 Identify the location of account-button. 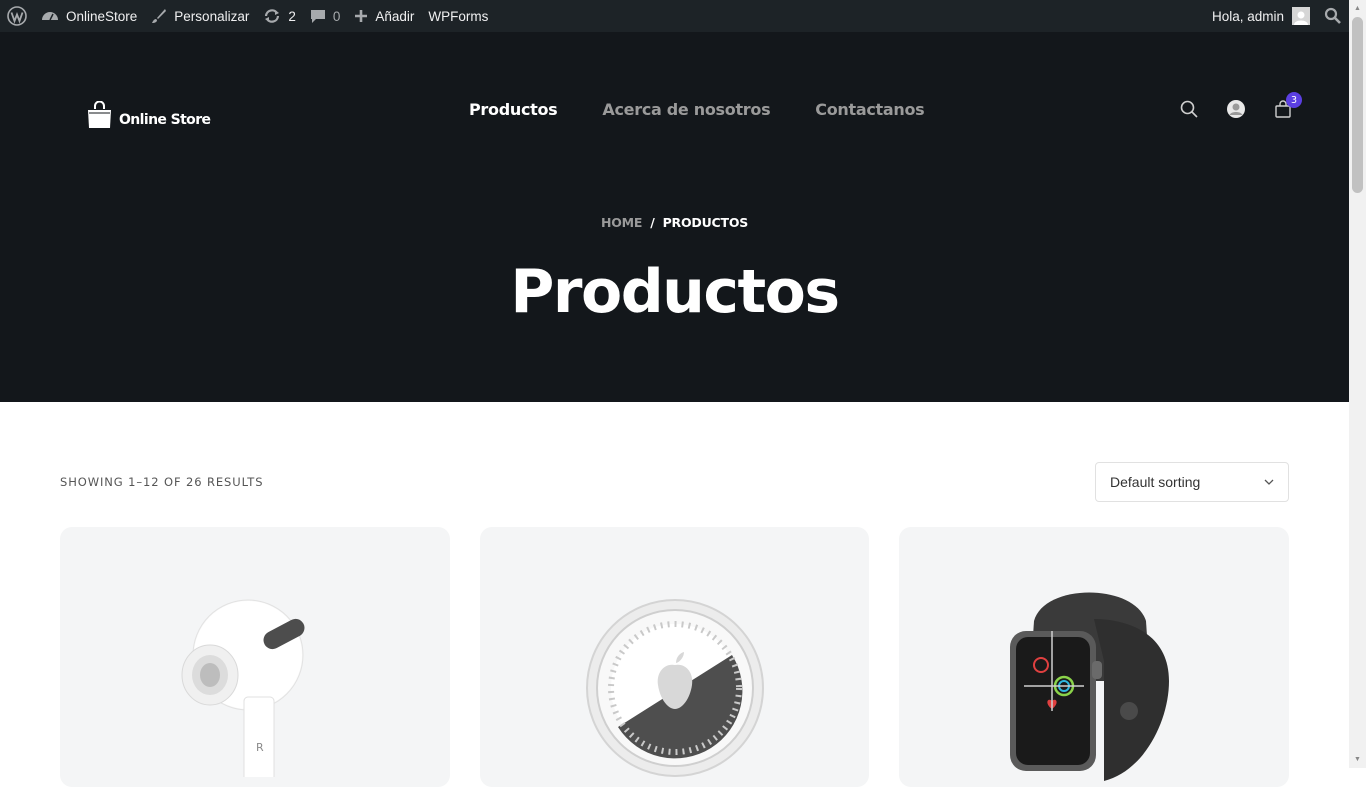
(1236, 111).